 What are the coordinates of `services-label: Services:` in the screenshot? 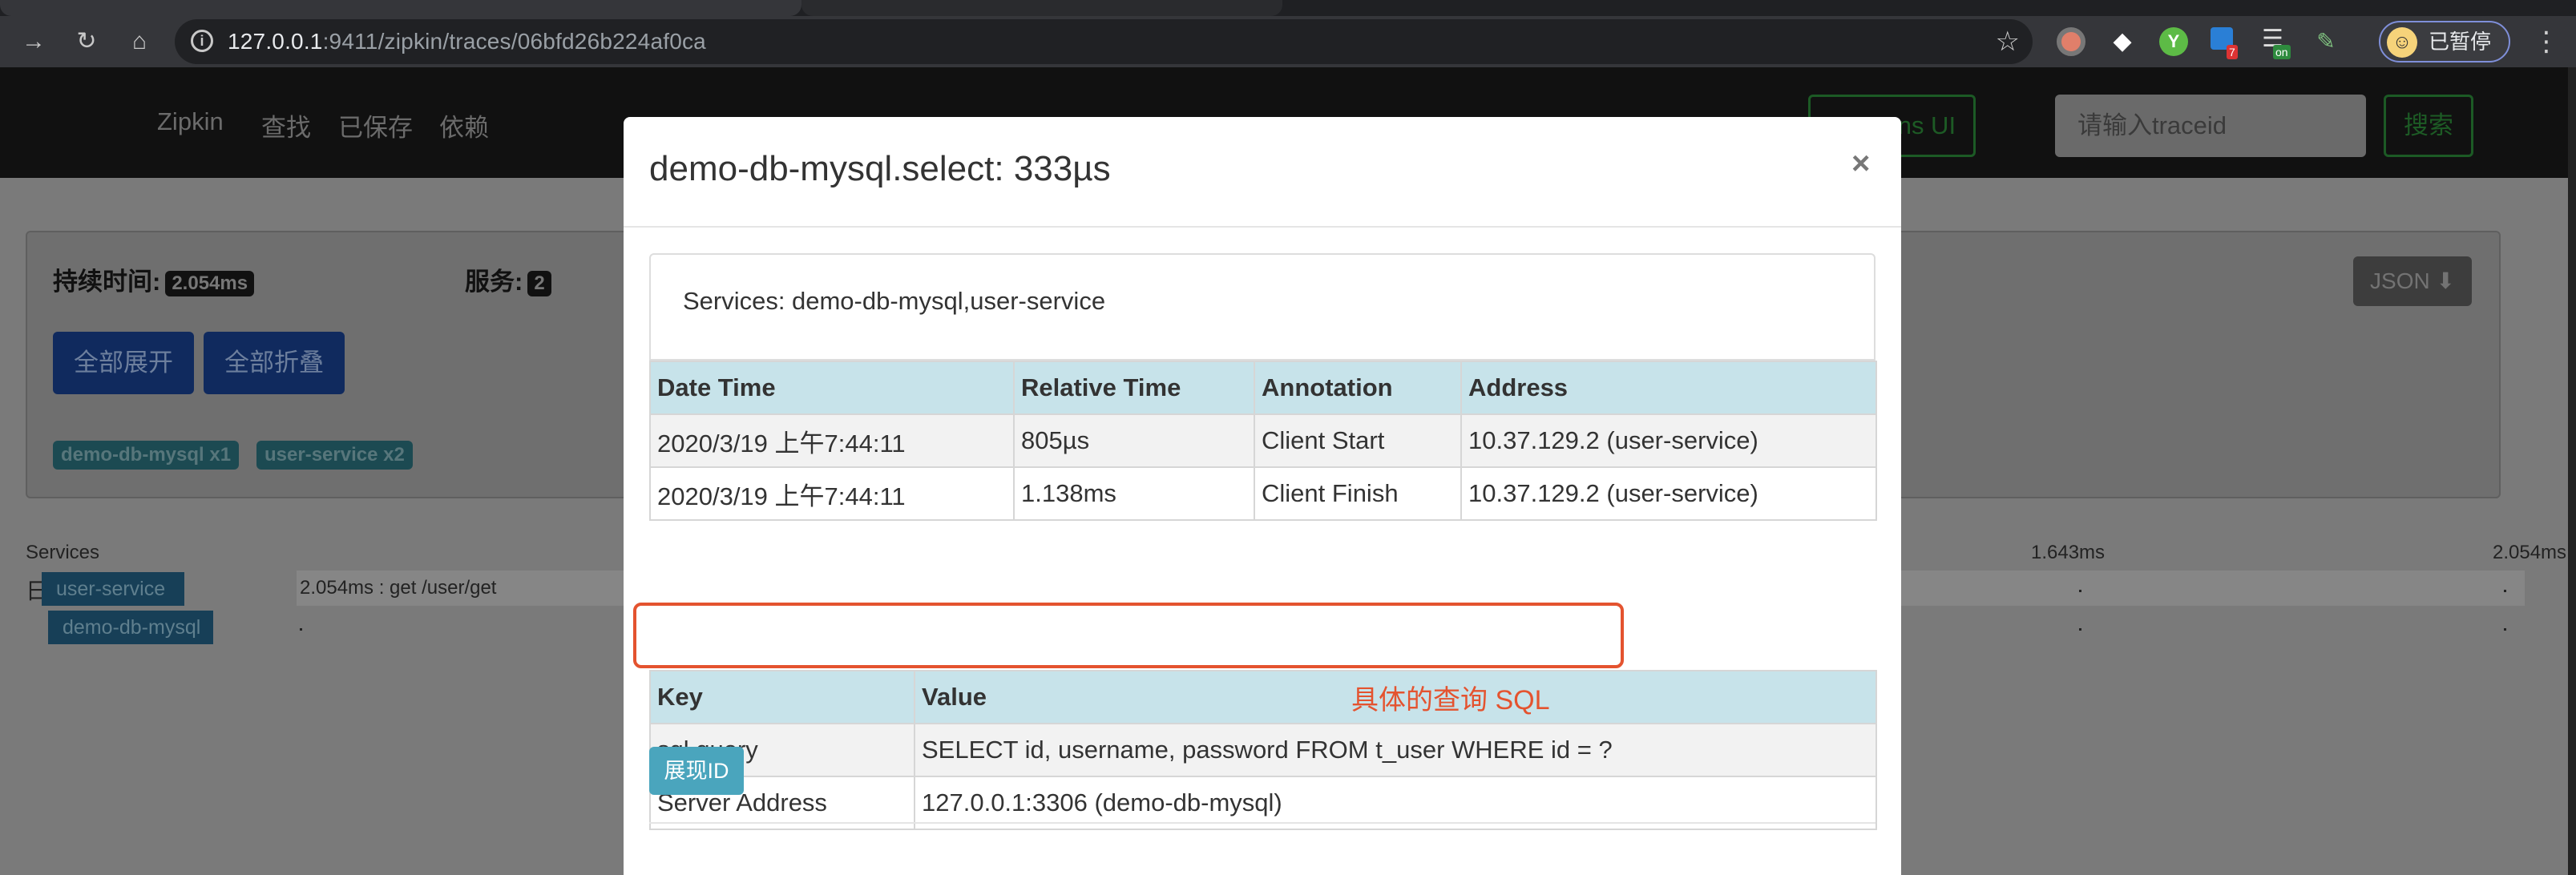 It's located at (734, 301).